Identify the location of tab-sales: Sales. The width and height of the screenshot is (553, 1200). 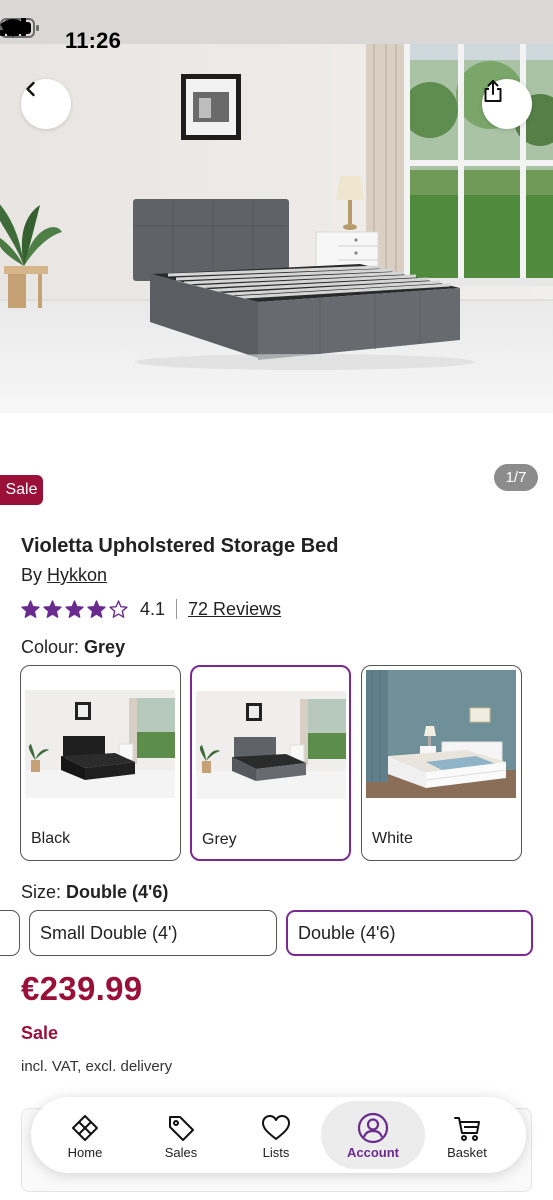
(181, 1135).